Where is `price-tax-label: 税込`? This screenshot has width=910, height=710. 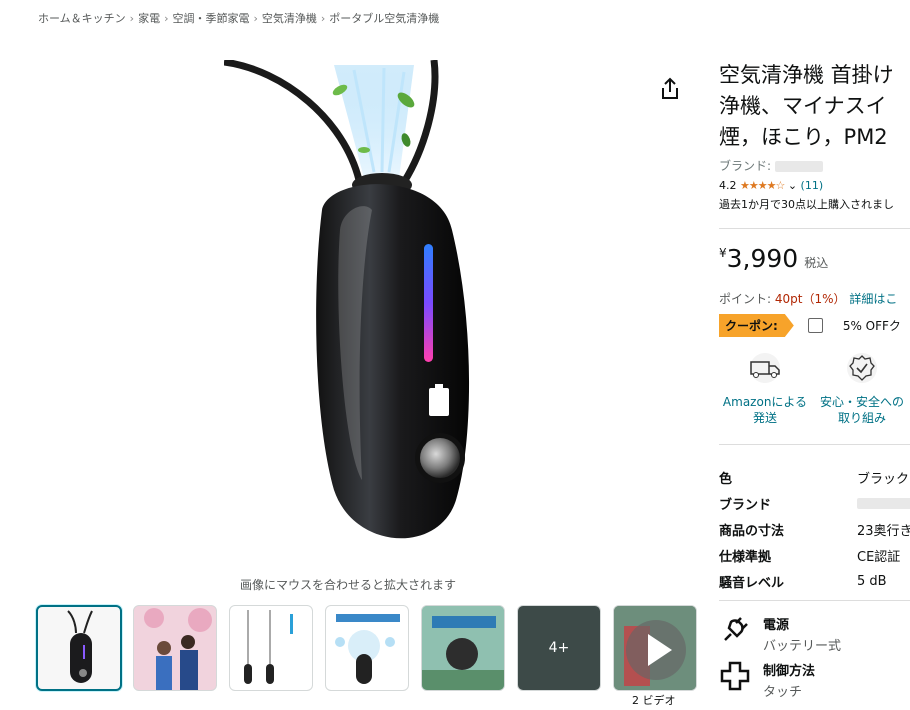
price-tax-label: 税込 is located at coordinates (816, 263).